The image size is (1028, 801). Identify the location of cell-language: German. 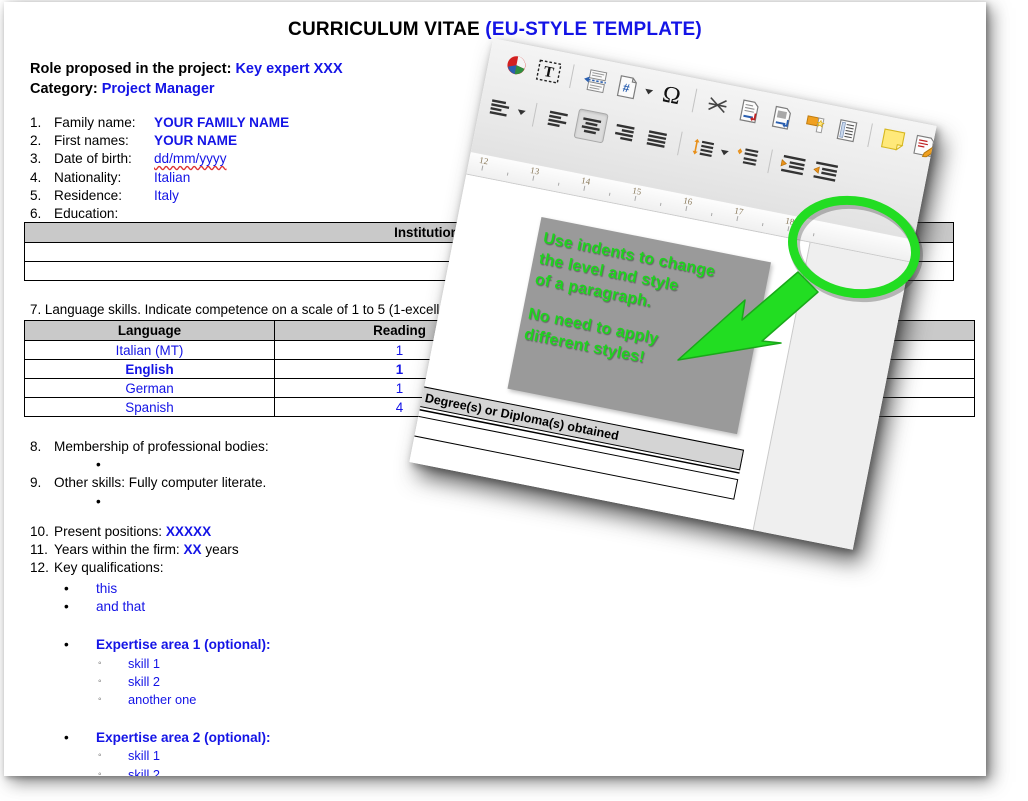
(149, 388).